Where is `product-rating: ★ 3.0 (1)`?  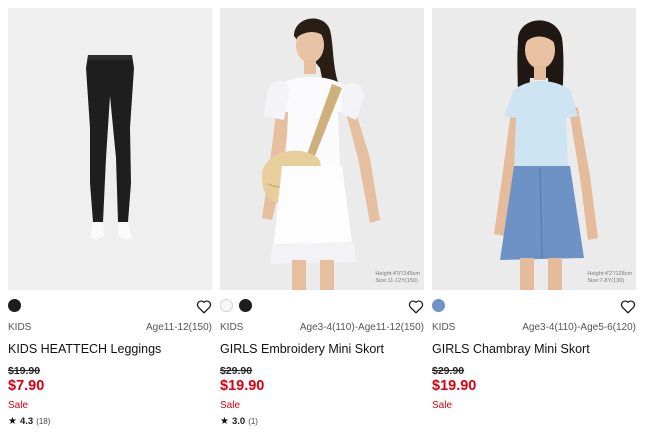 product-rating: ★ 3.0 (1) is located at coordinates (239, 421).